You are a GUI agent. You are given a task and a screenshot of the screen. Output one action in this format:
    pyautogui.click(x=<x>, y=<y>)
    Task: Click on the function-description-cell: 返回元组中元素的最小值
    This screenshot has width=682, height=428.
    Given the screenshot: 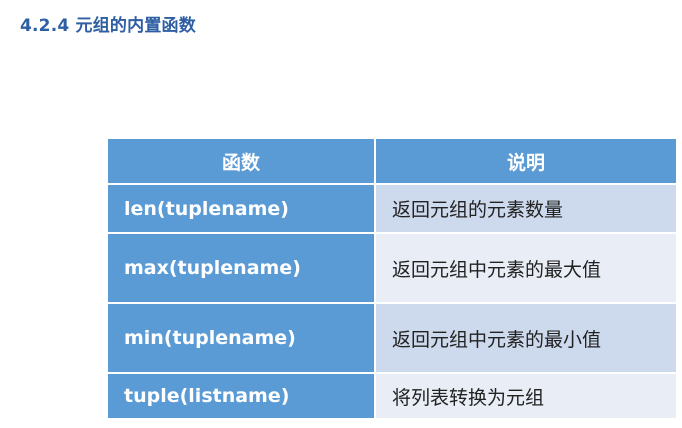 What is the action you would take?
    pyautogui.click(x=526, y=338)
    